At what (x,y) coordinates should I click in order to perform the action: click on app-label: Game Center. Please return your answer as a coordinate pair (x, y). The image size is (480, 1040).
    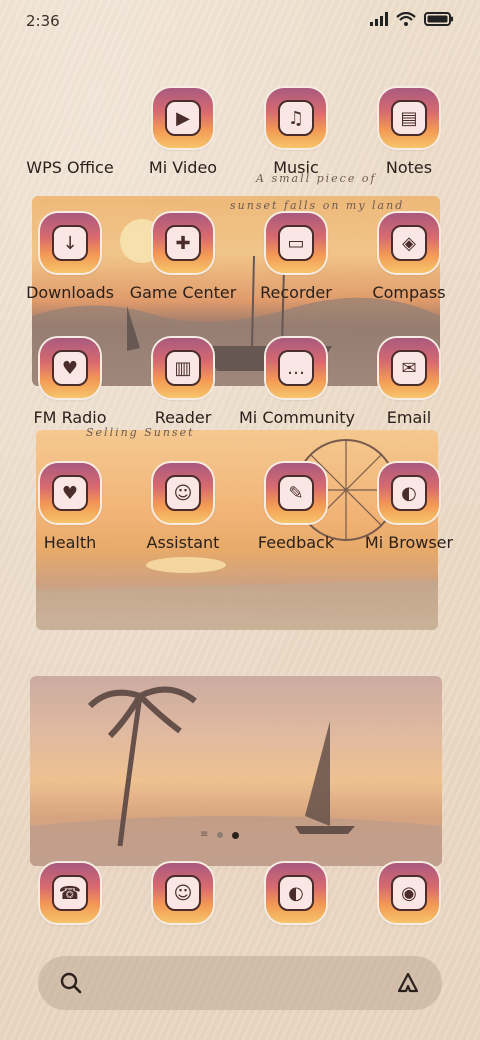
    Looking at the image, I should click on (183, 292).